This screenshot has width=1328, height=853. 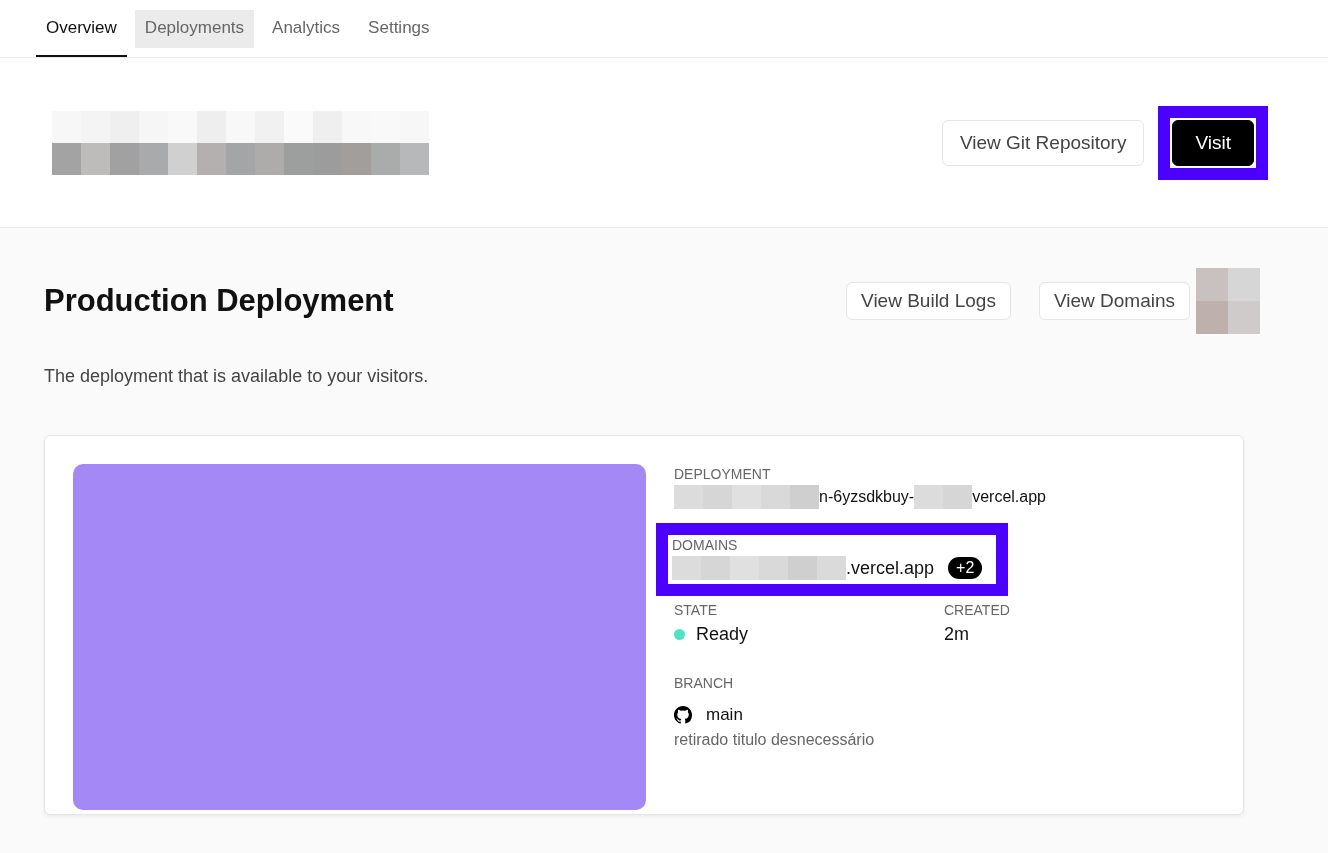 I want to click on created-time: 2m, so click(x=956, y=634).